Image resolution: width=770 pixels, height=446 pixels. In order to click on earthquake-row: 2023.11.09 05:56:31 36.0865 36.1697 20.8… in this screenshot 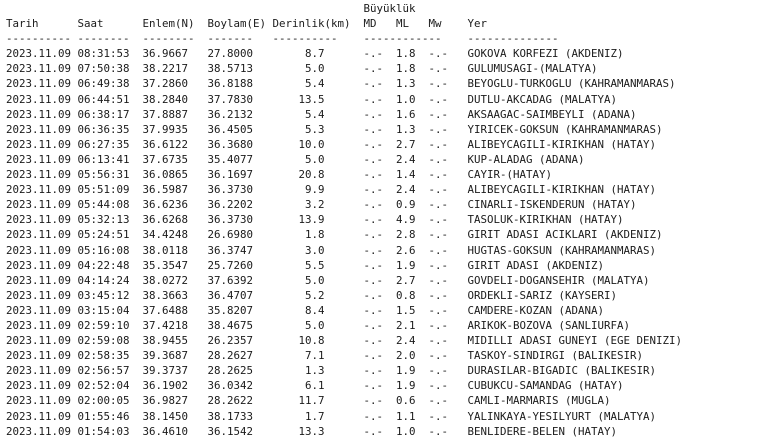, I will do `click(279, 175)`.